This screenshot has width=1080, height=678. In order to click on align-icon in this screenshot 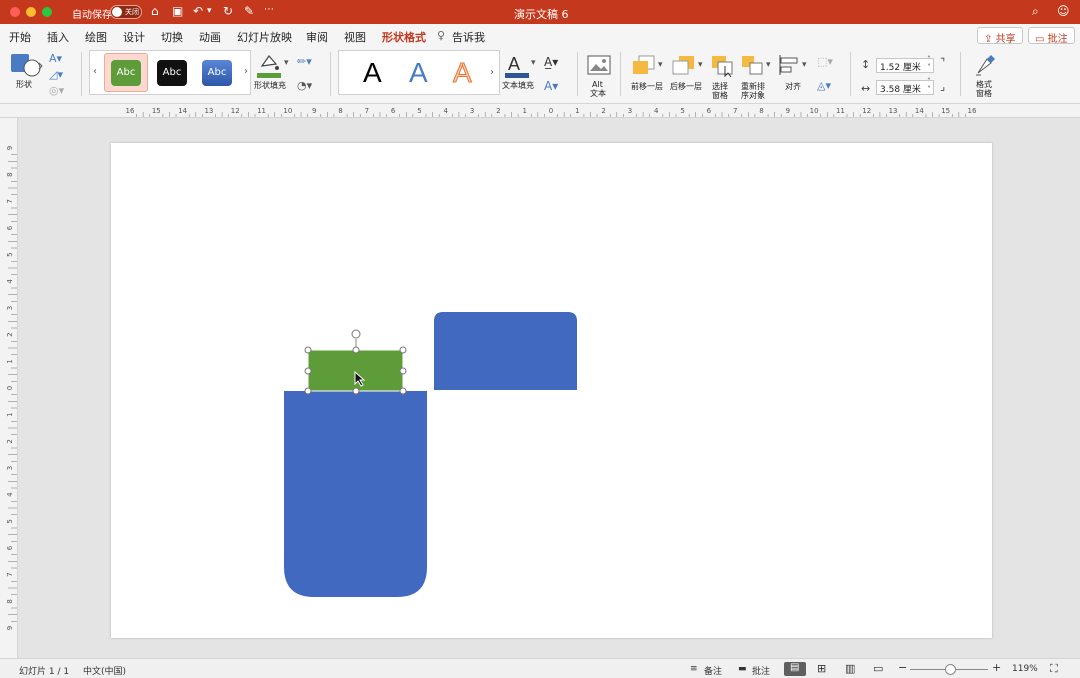, I will do `click(790, 65)`.